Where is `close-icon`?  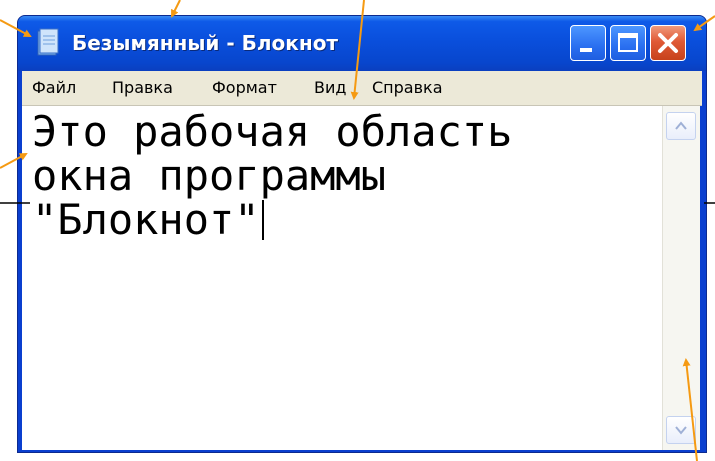 close-icon is located at coordinates (668, 43).